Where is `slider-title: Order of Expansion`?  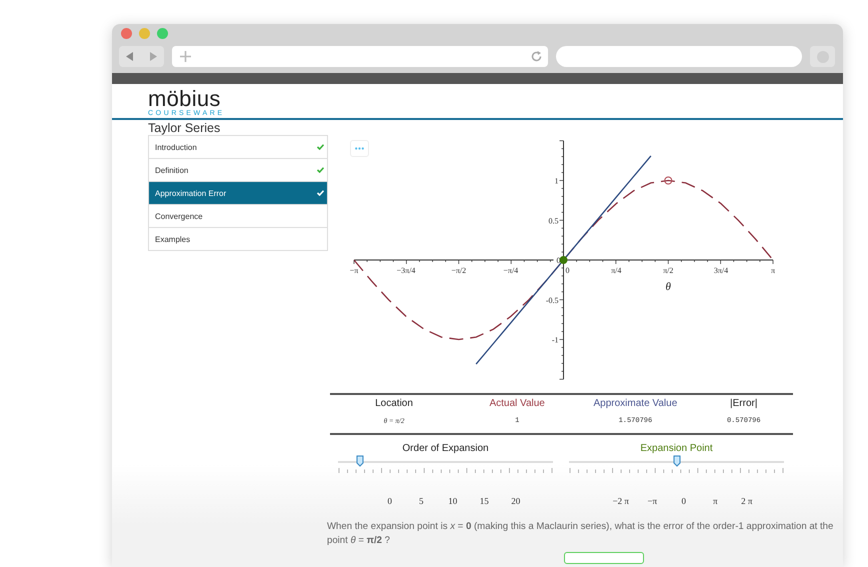 slider-title: Order of Expansion is located at coordinates (445, 449).